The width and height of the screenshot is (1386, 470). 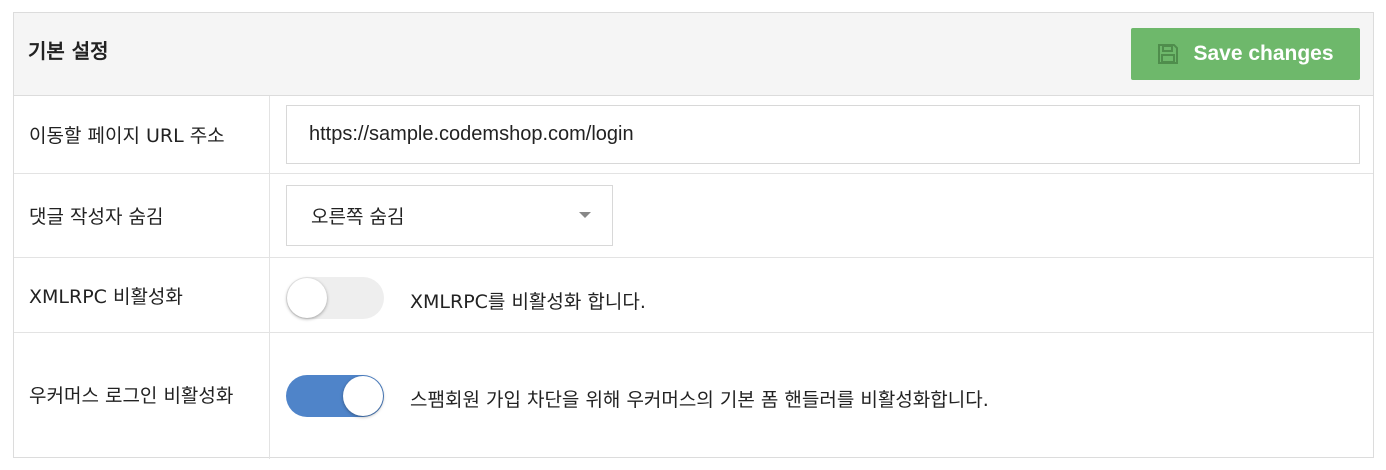 What do you see at coordinates (142, 215) in the screenshot?
I see `setting-label: 댓글 작성자 숨김` at bounding box center [142, 215].